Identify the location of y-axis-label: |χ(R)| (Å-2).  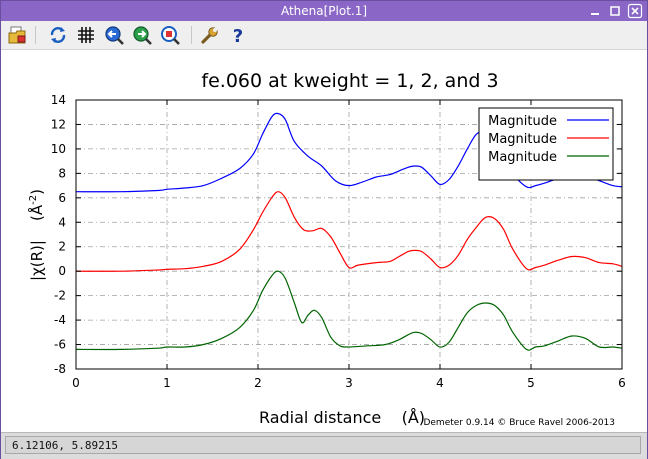
(36, 235).